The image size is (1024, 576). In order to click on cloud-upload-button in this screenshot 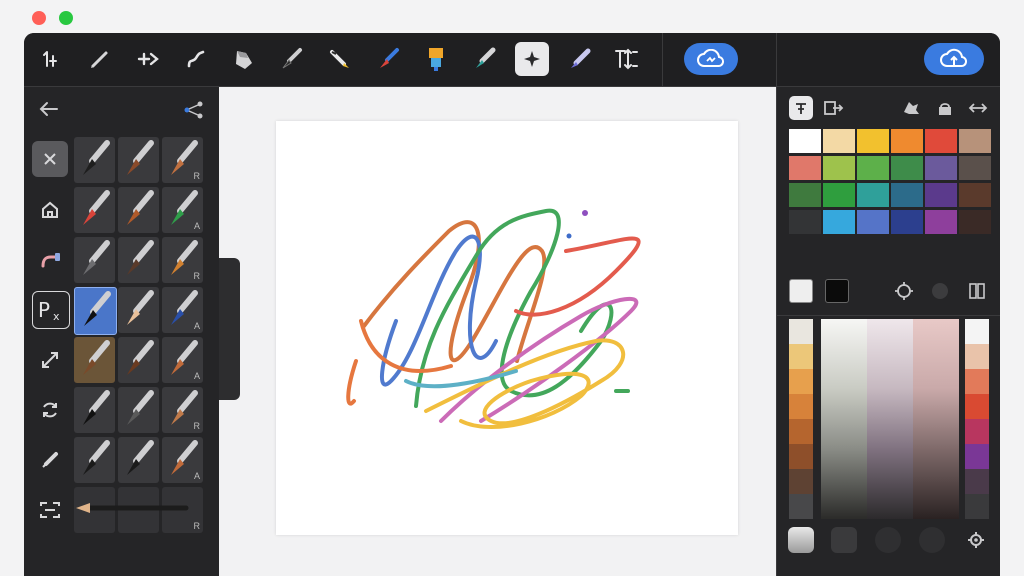, I will do `click(954, 59)`.